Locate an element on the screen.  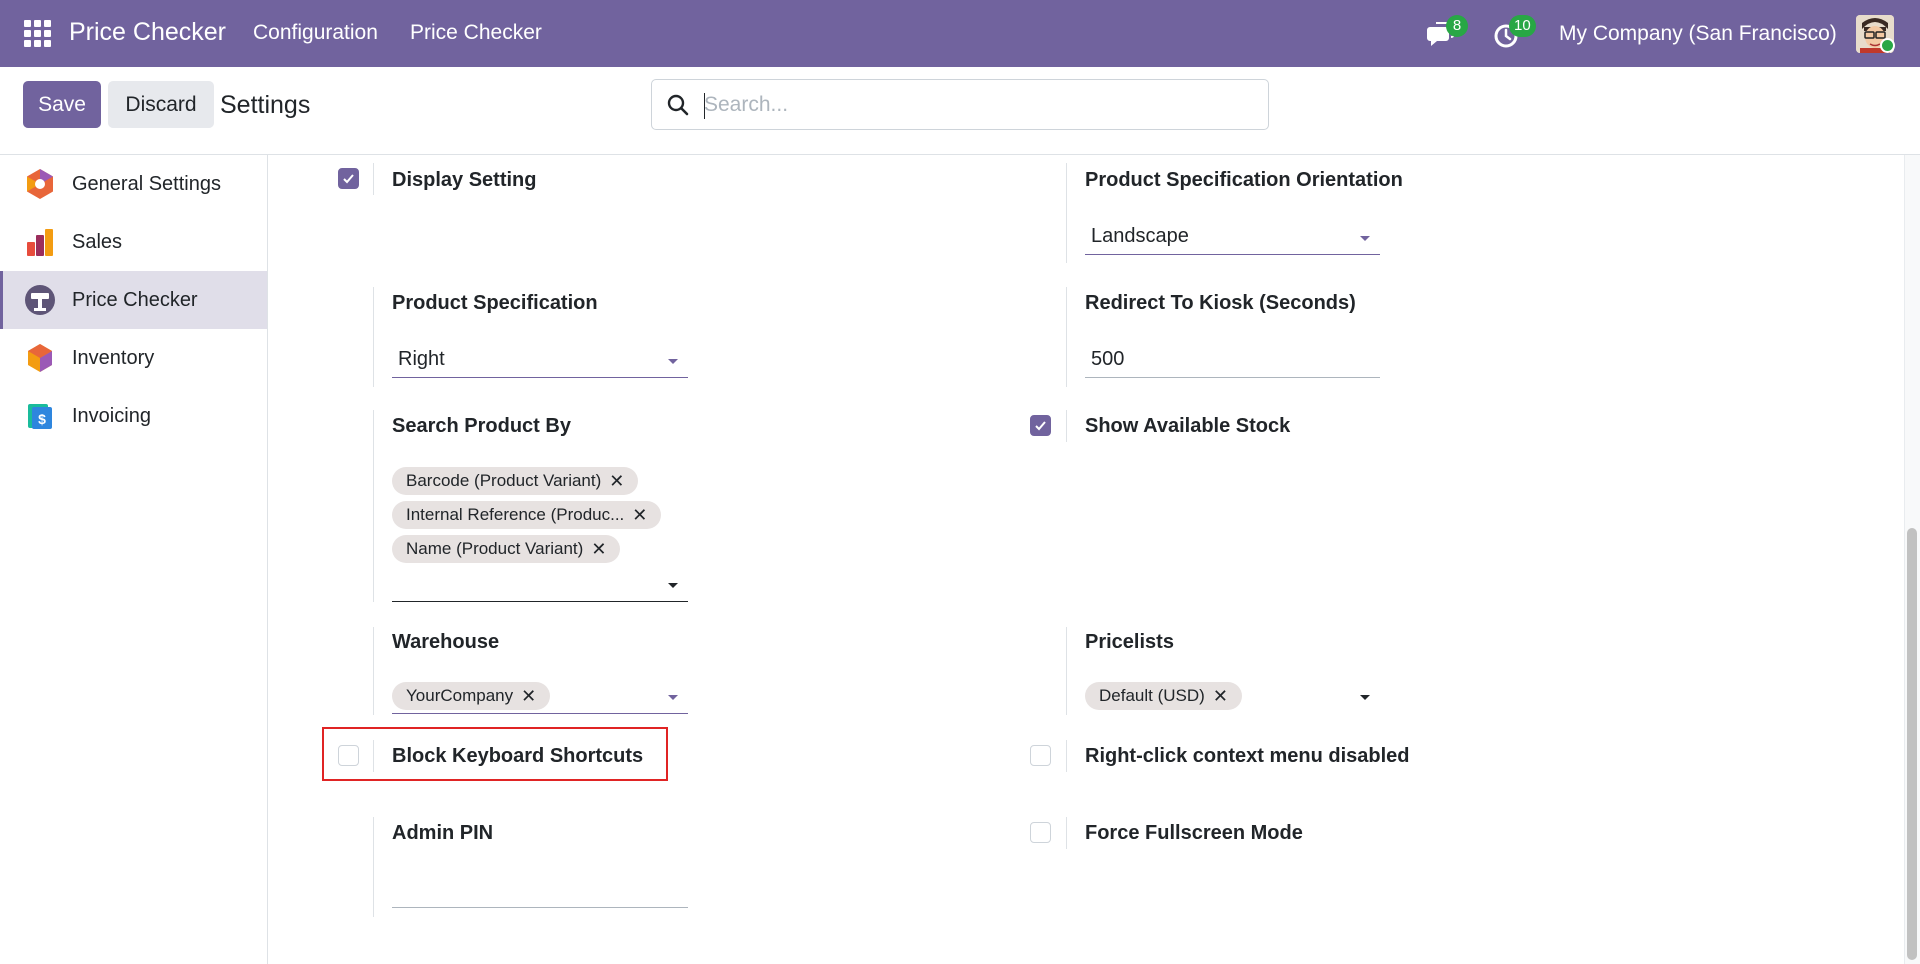
activity-count-badge: 10 is located at coordinates (1522, 26).